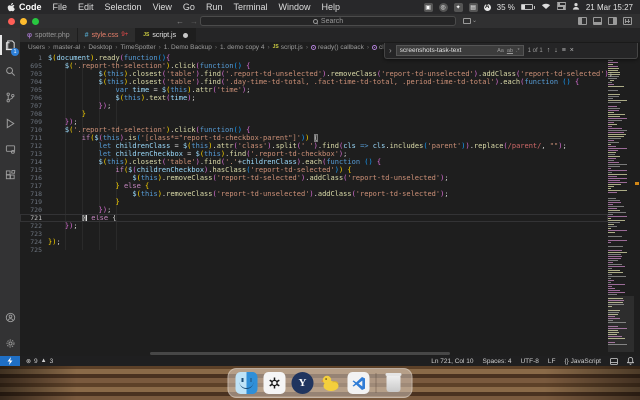 Image resolution: width=640 pixels, height=400 pixels. Describe the element at coordinates (576, 7) in the screenshot. I see `user-switch-icon` at that location.